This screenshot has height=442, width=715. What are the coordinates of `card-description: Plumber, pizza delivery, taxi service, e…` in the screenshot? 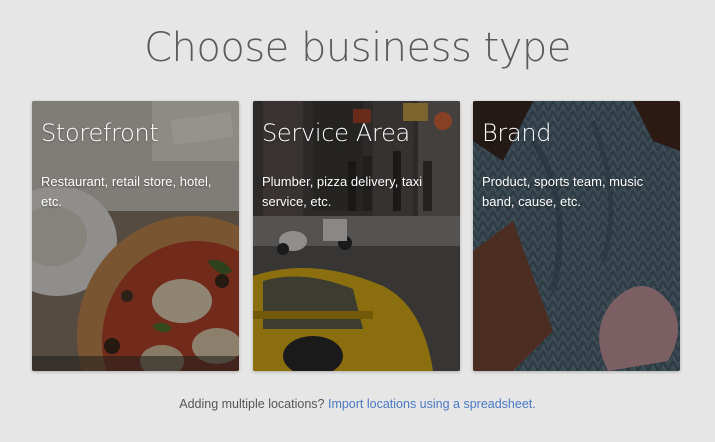 It's located at (342, 191).